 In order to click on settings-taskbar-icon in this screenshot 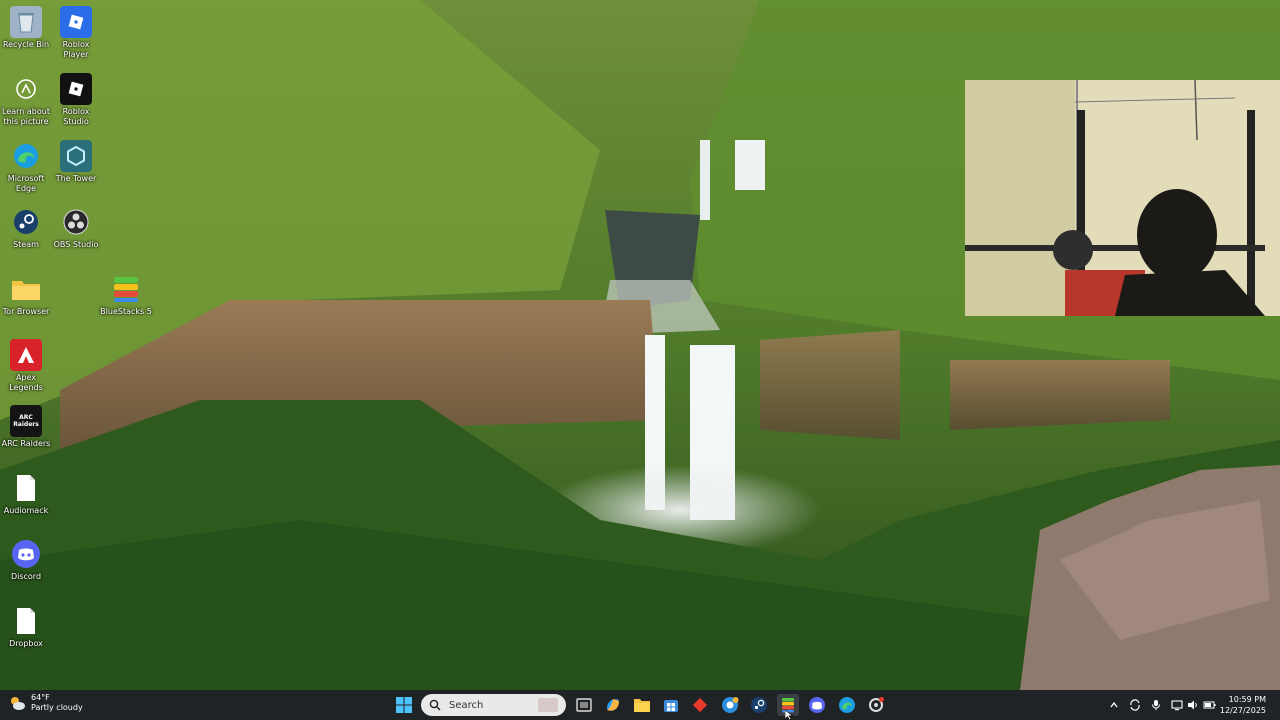, I will do `click(876, 704)`.